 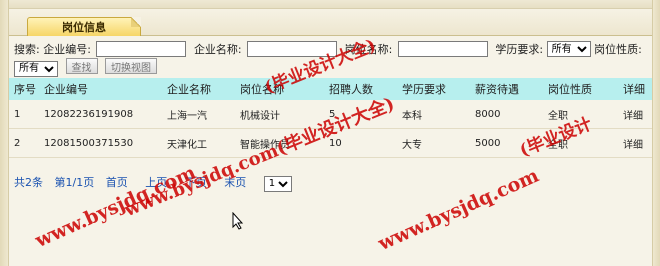 What do you see at coordinates (360, 114) in the screenshot?
I see `cell-headcount: 5` at bounding box center [360, 114].